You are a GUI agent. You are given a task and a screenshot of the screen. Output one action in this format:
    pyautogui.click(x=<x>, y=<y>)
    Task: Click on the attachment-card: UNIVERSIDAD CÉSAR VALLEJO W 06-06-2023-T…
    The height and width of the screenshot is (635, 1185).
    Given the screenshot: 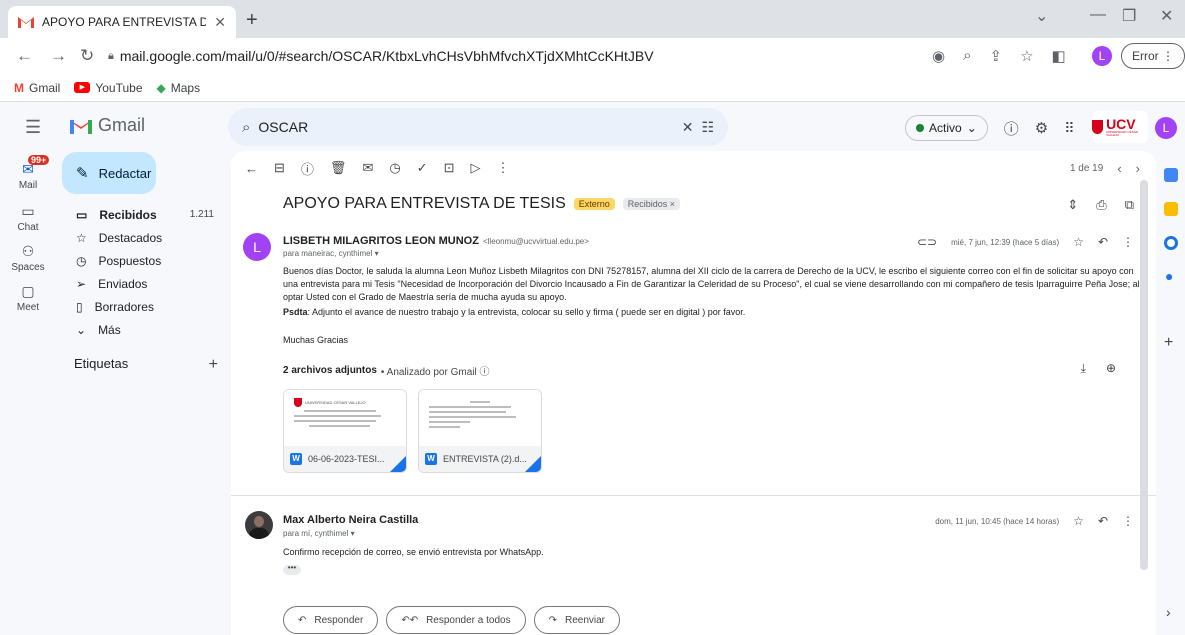 What is the action you would take?
    pyautogui.click(x=345, y=431)
    